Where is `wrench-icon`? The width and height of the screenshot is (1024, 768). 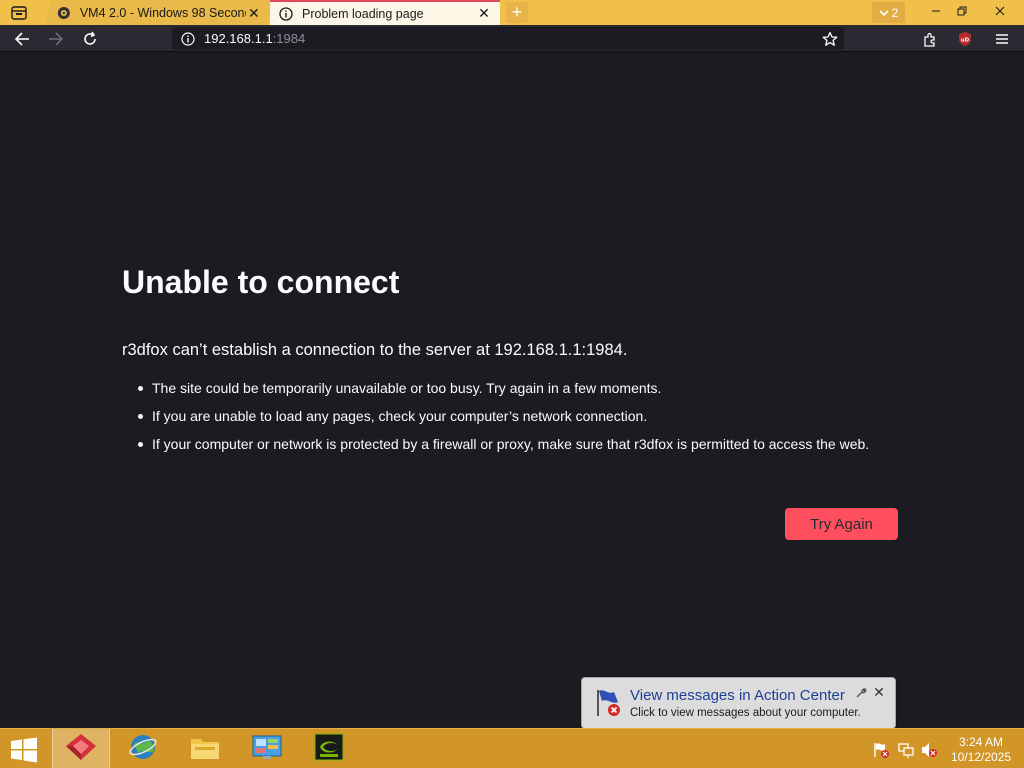
wrench-icon is located at coordinates (861, 693).